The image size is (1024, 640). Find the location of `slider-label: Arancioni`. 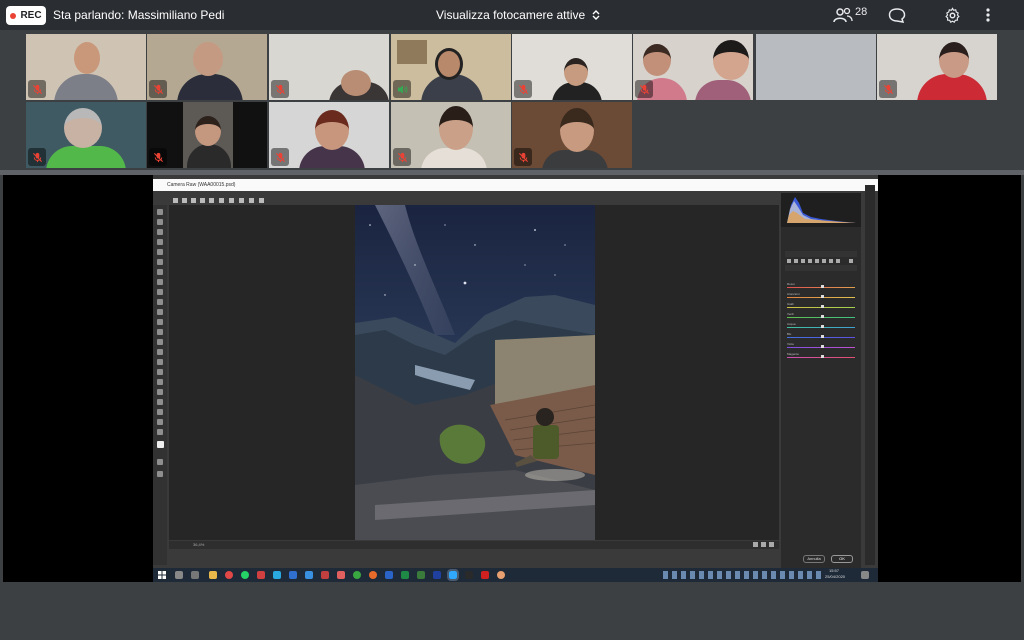

slider-label: Arancioni is located at coordinates (793, 294).